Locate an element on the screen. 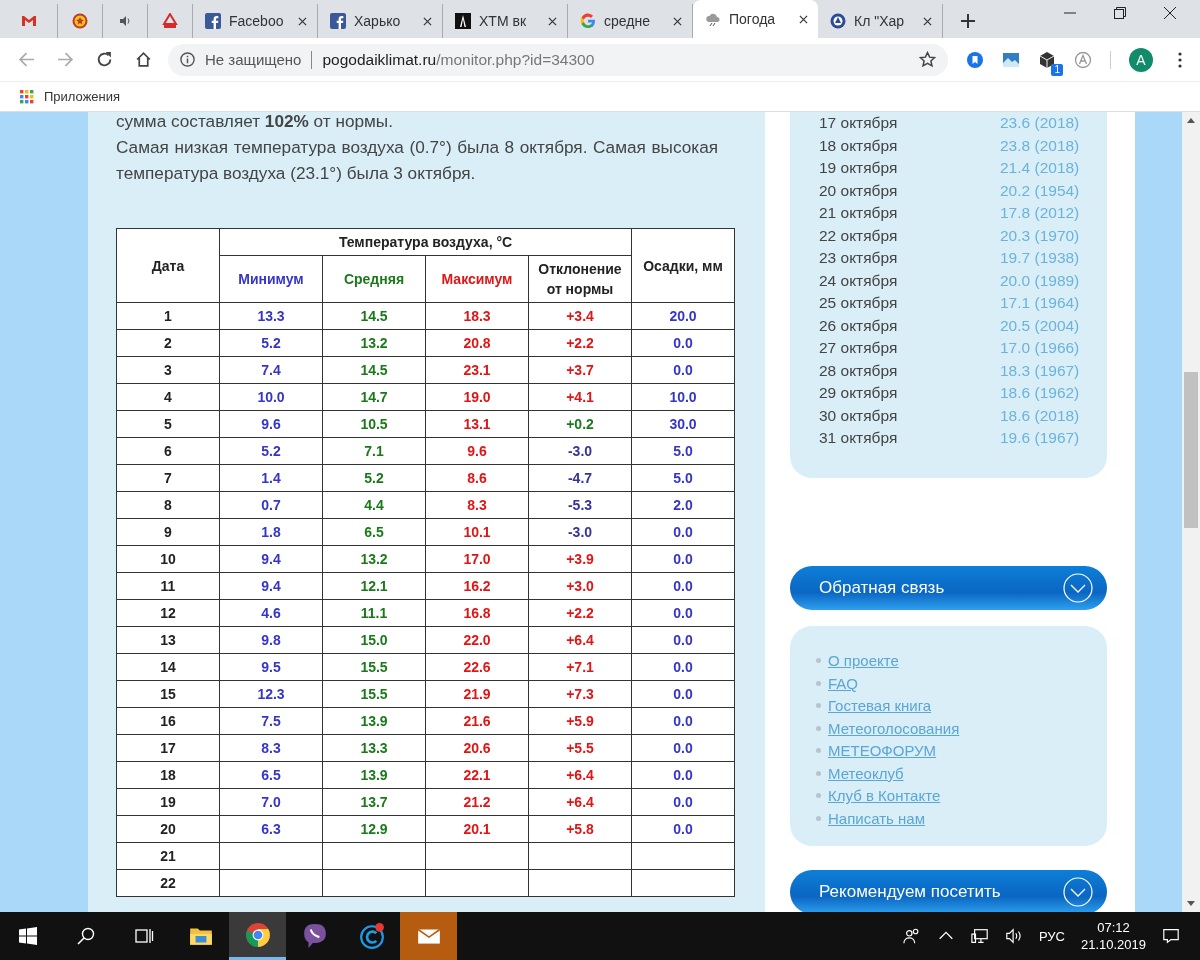 The image size is (1200, 960). table-cell: 21 is located at coordinates (168, 856).